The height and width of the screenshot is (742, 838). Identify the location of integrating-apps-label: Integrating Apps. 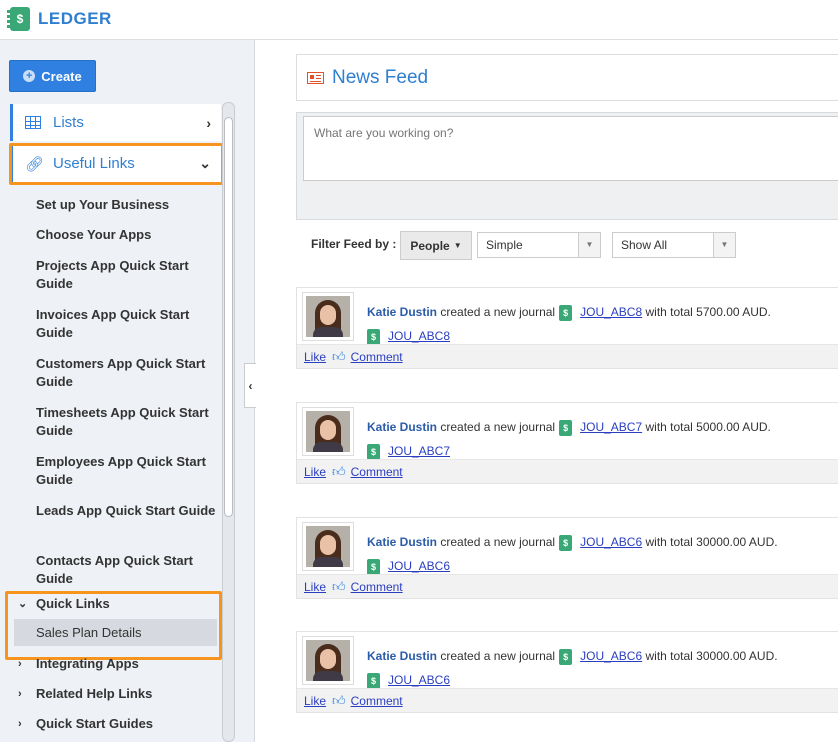
(87, 663).